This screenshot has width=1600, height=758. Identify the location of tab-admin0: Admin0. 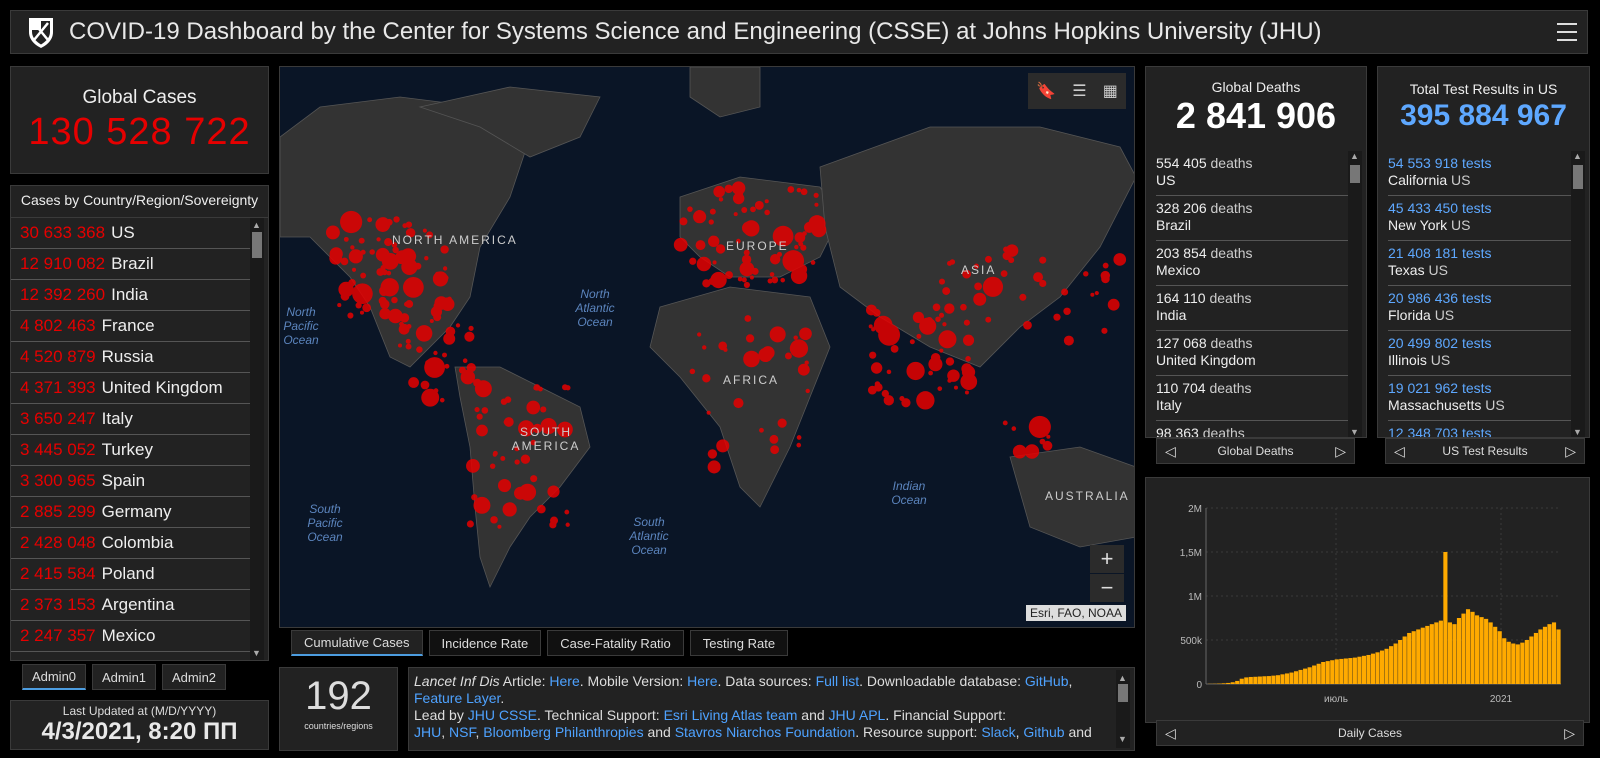
(54, 677).